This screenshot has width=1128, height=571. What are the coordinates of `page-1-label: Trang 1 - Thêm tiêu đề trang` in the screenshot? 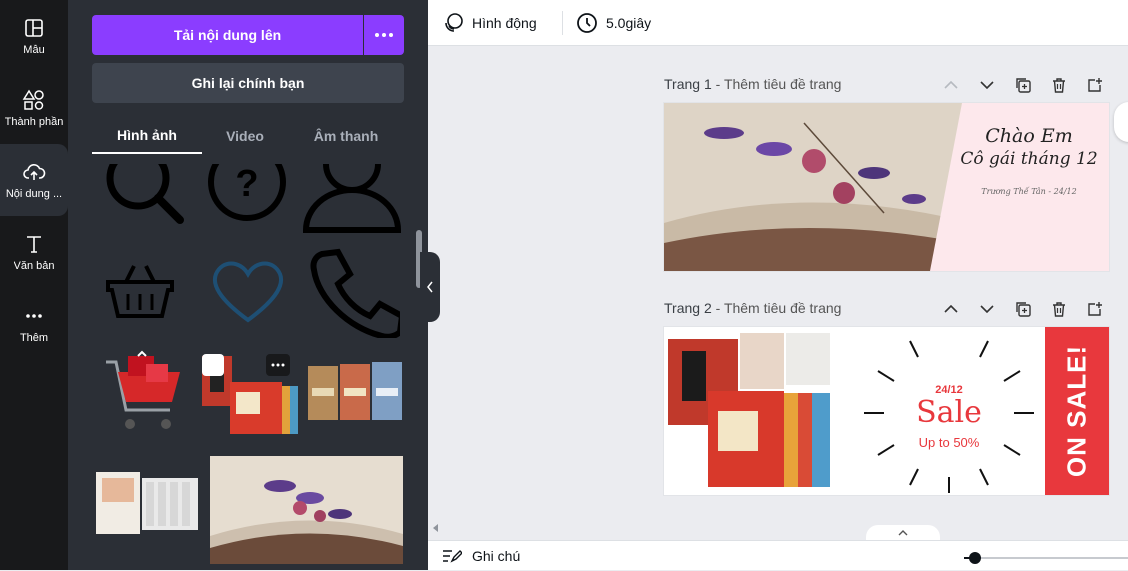 It's located at (752, 84).